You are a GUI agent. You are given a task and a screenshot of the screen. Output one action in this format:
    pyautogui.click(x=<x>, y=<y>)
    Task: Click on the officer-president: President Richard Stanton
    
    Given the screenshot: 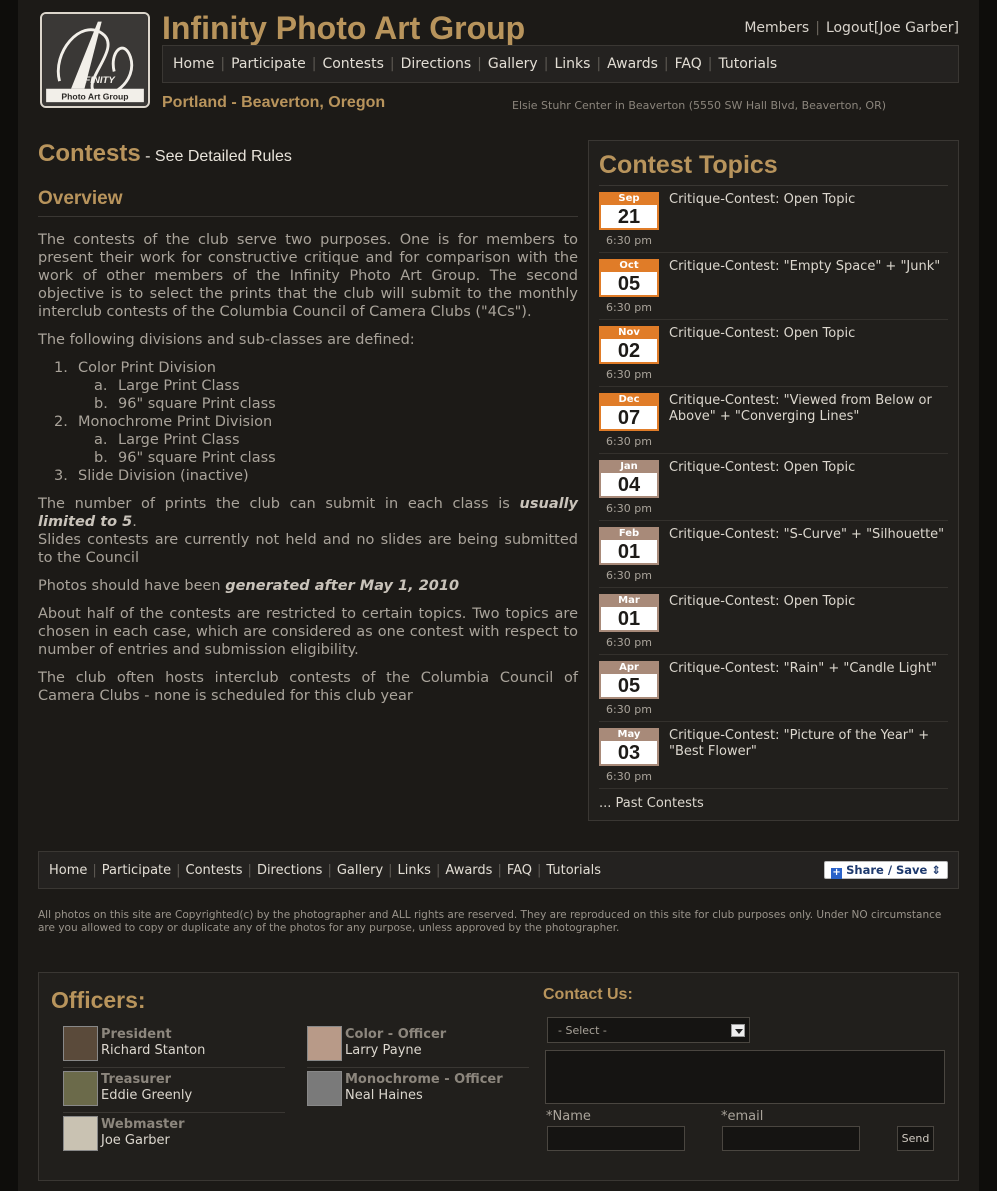 What is the action you would take?
    pyautogui.click(x=174, y=1045)
    